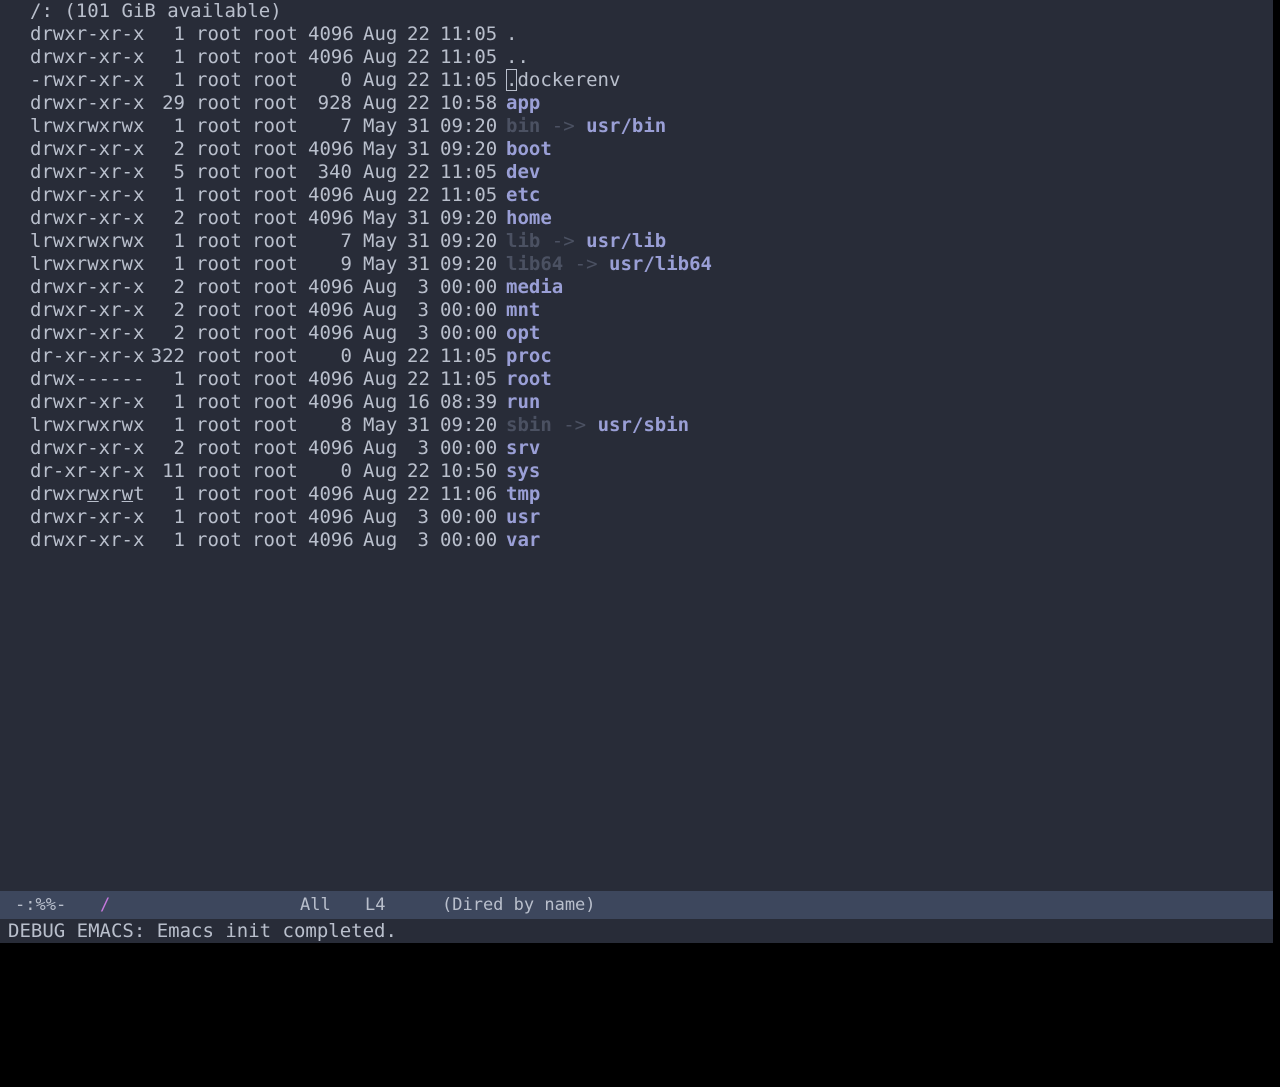  Describe the element at coordinates (346, 425) in the screenshot. I see `entry-size: 8` at that location.